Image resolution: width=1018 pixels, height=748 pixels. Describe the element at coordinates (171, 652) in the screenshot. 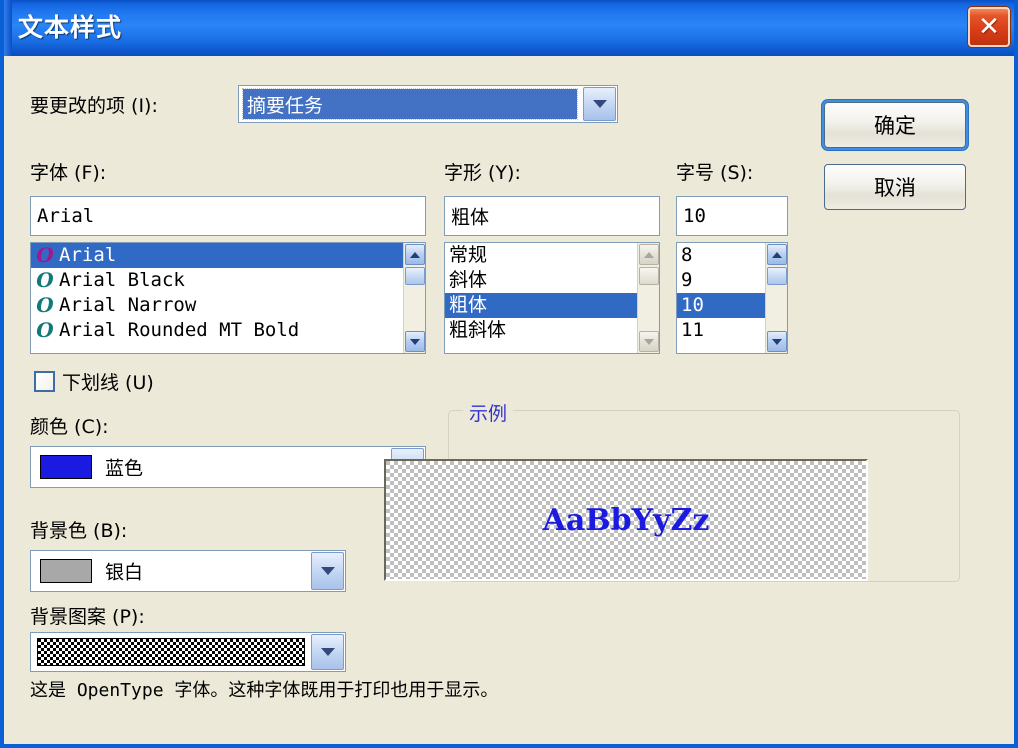

I see `background-pattern-swatch` at that location.